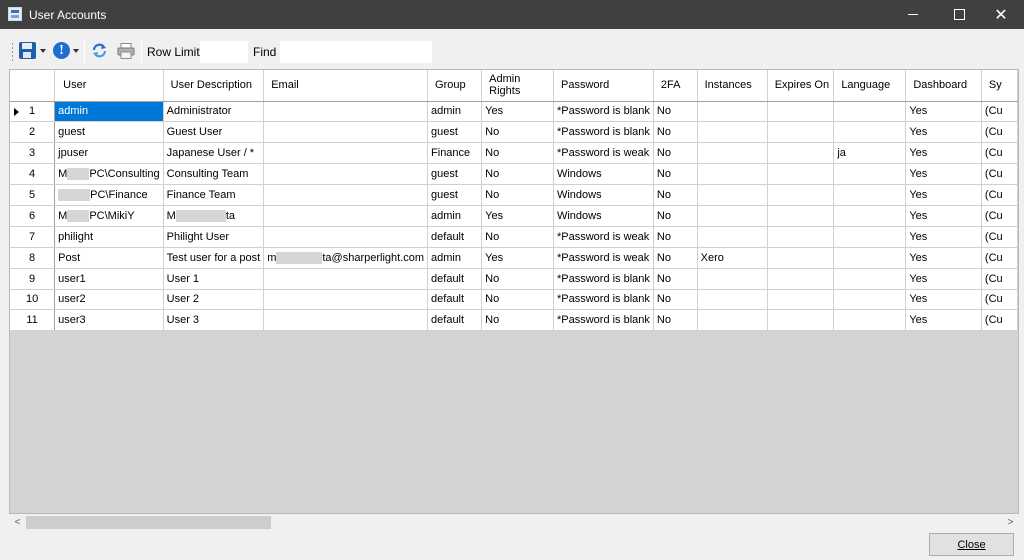  I want to click on column-header-instances: Instances, so click(732, 86).